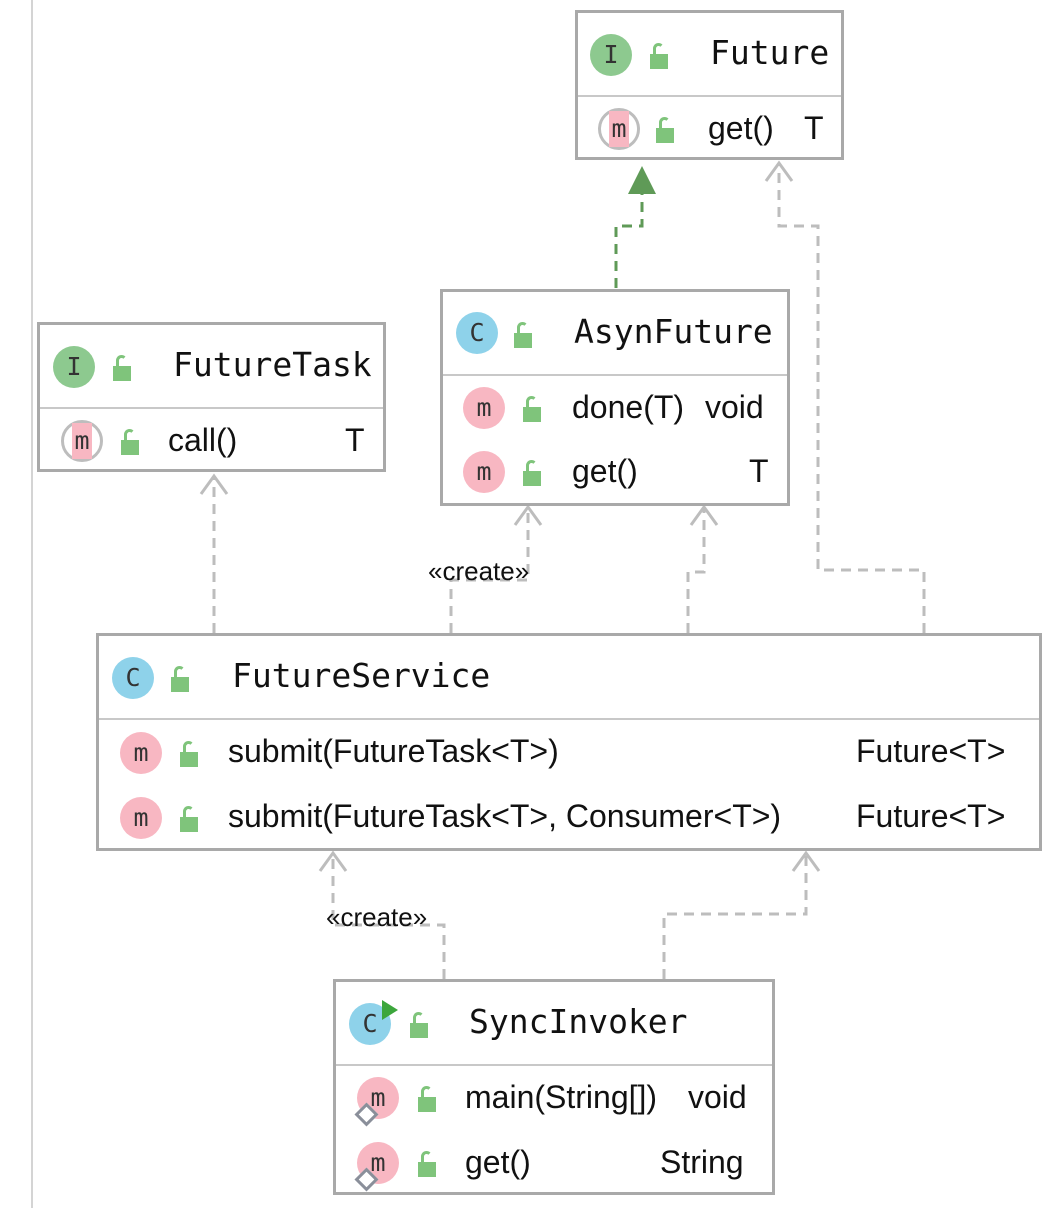  What do you see at coordinates (393, 751) in the screenshot?
I see `method-name: submit(FutureTask<T>)` at bounding box center [393, 751].